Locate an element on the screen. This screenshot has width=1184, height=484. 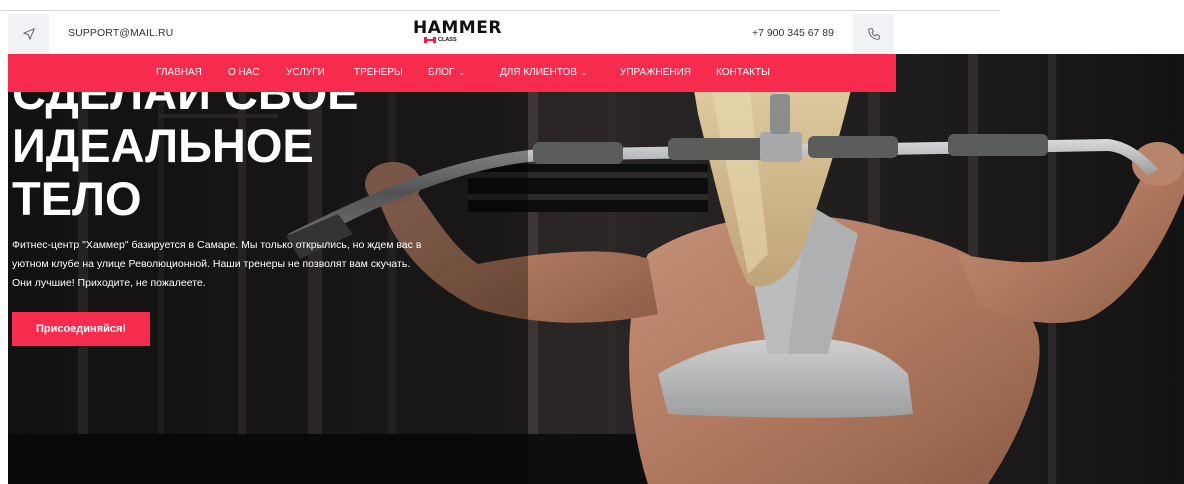
logo-subtitle-text: CLASS is located at coordinates (447, 40).